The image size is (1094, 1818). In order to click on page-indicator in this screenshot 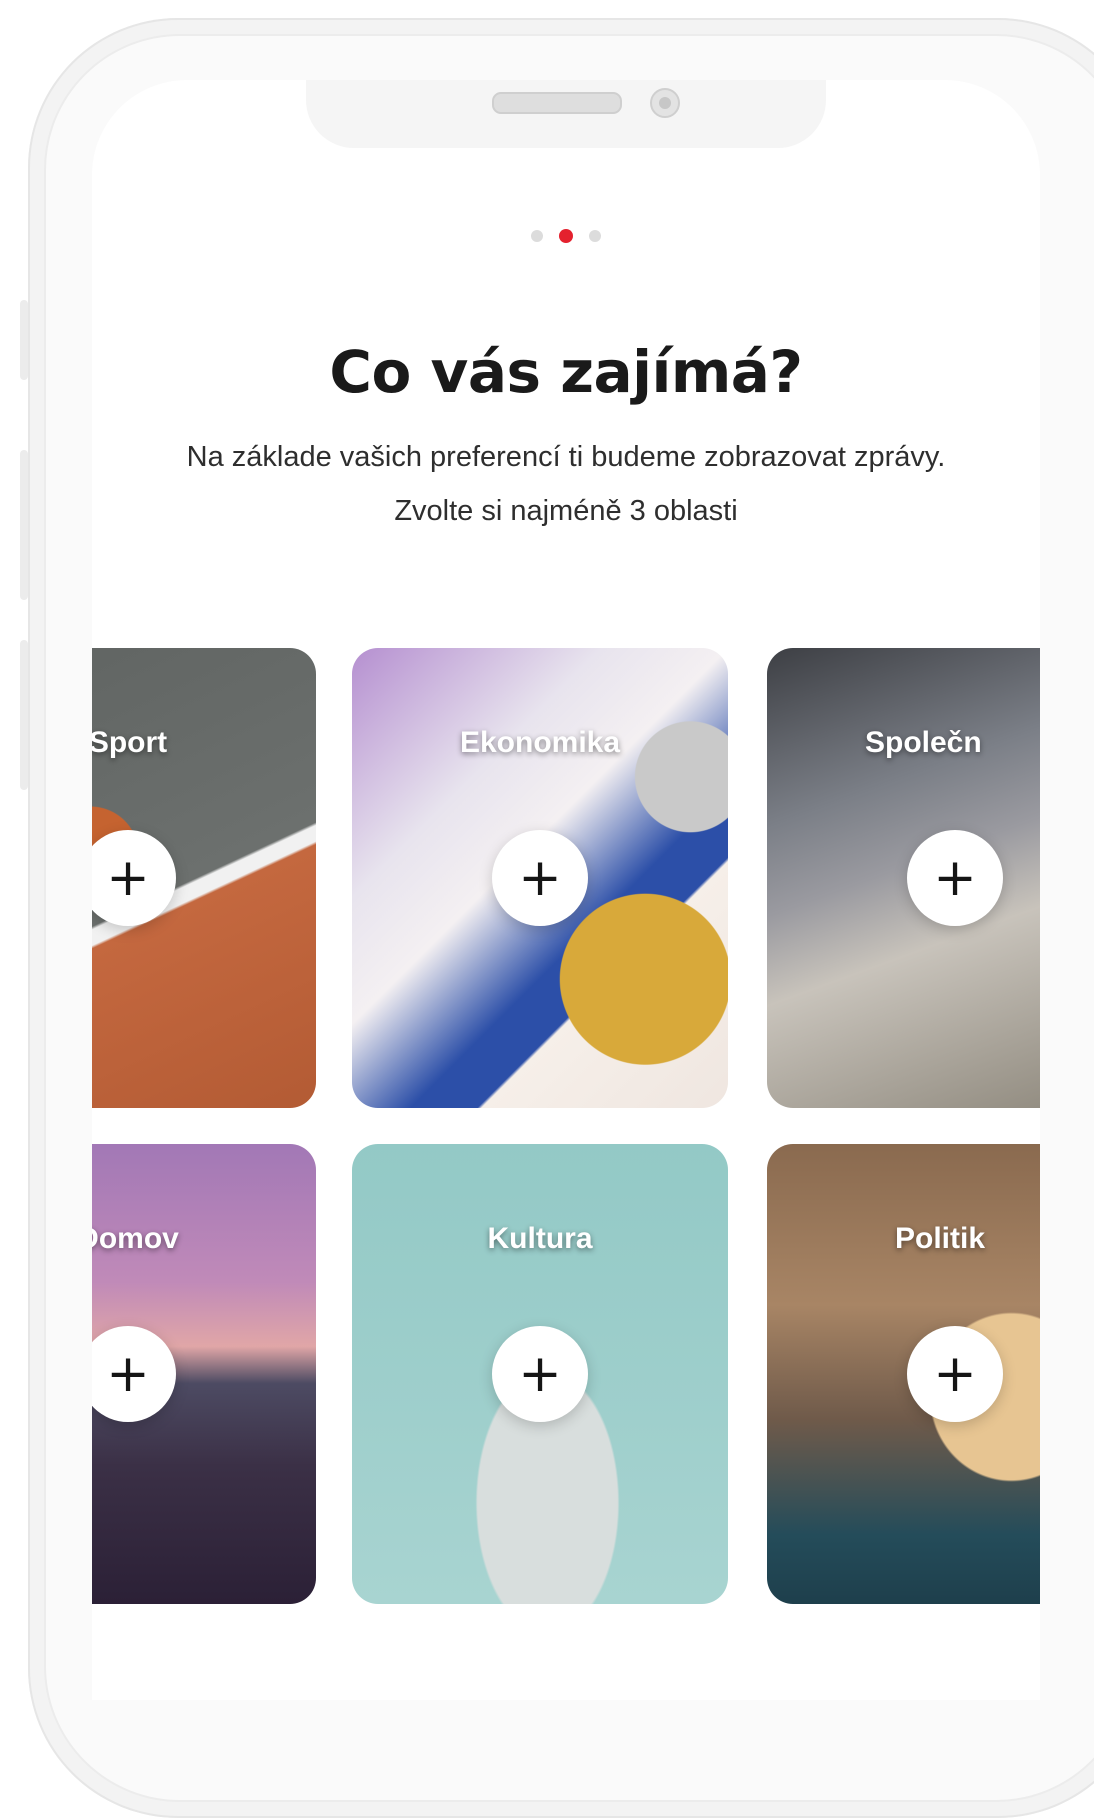, I will do `click(566, 236)`.